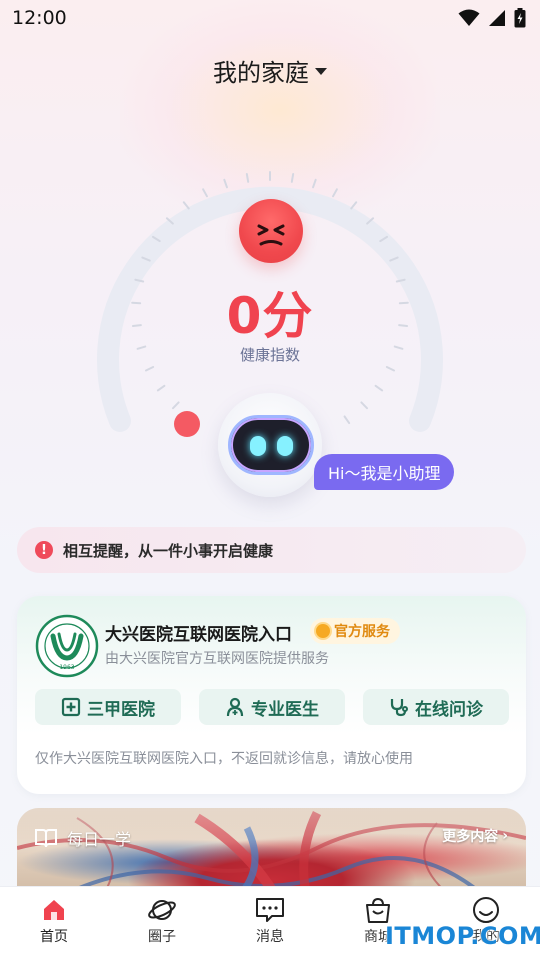  Describe the element at coordinates (71, 707) in the screenshot. I see `hospital-cross-icon` at that location.